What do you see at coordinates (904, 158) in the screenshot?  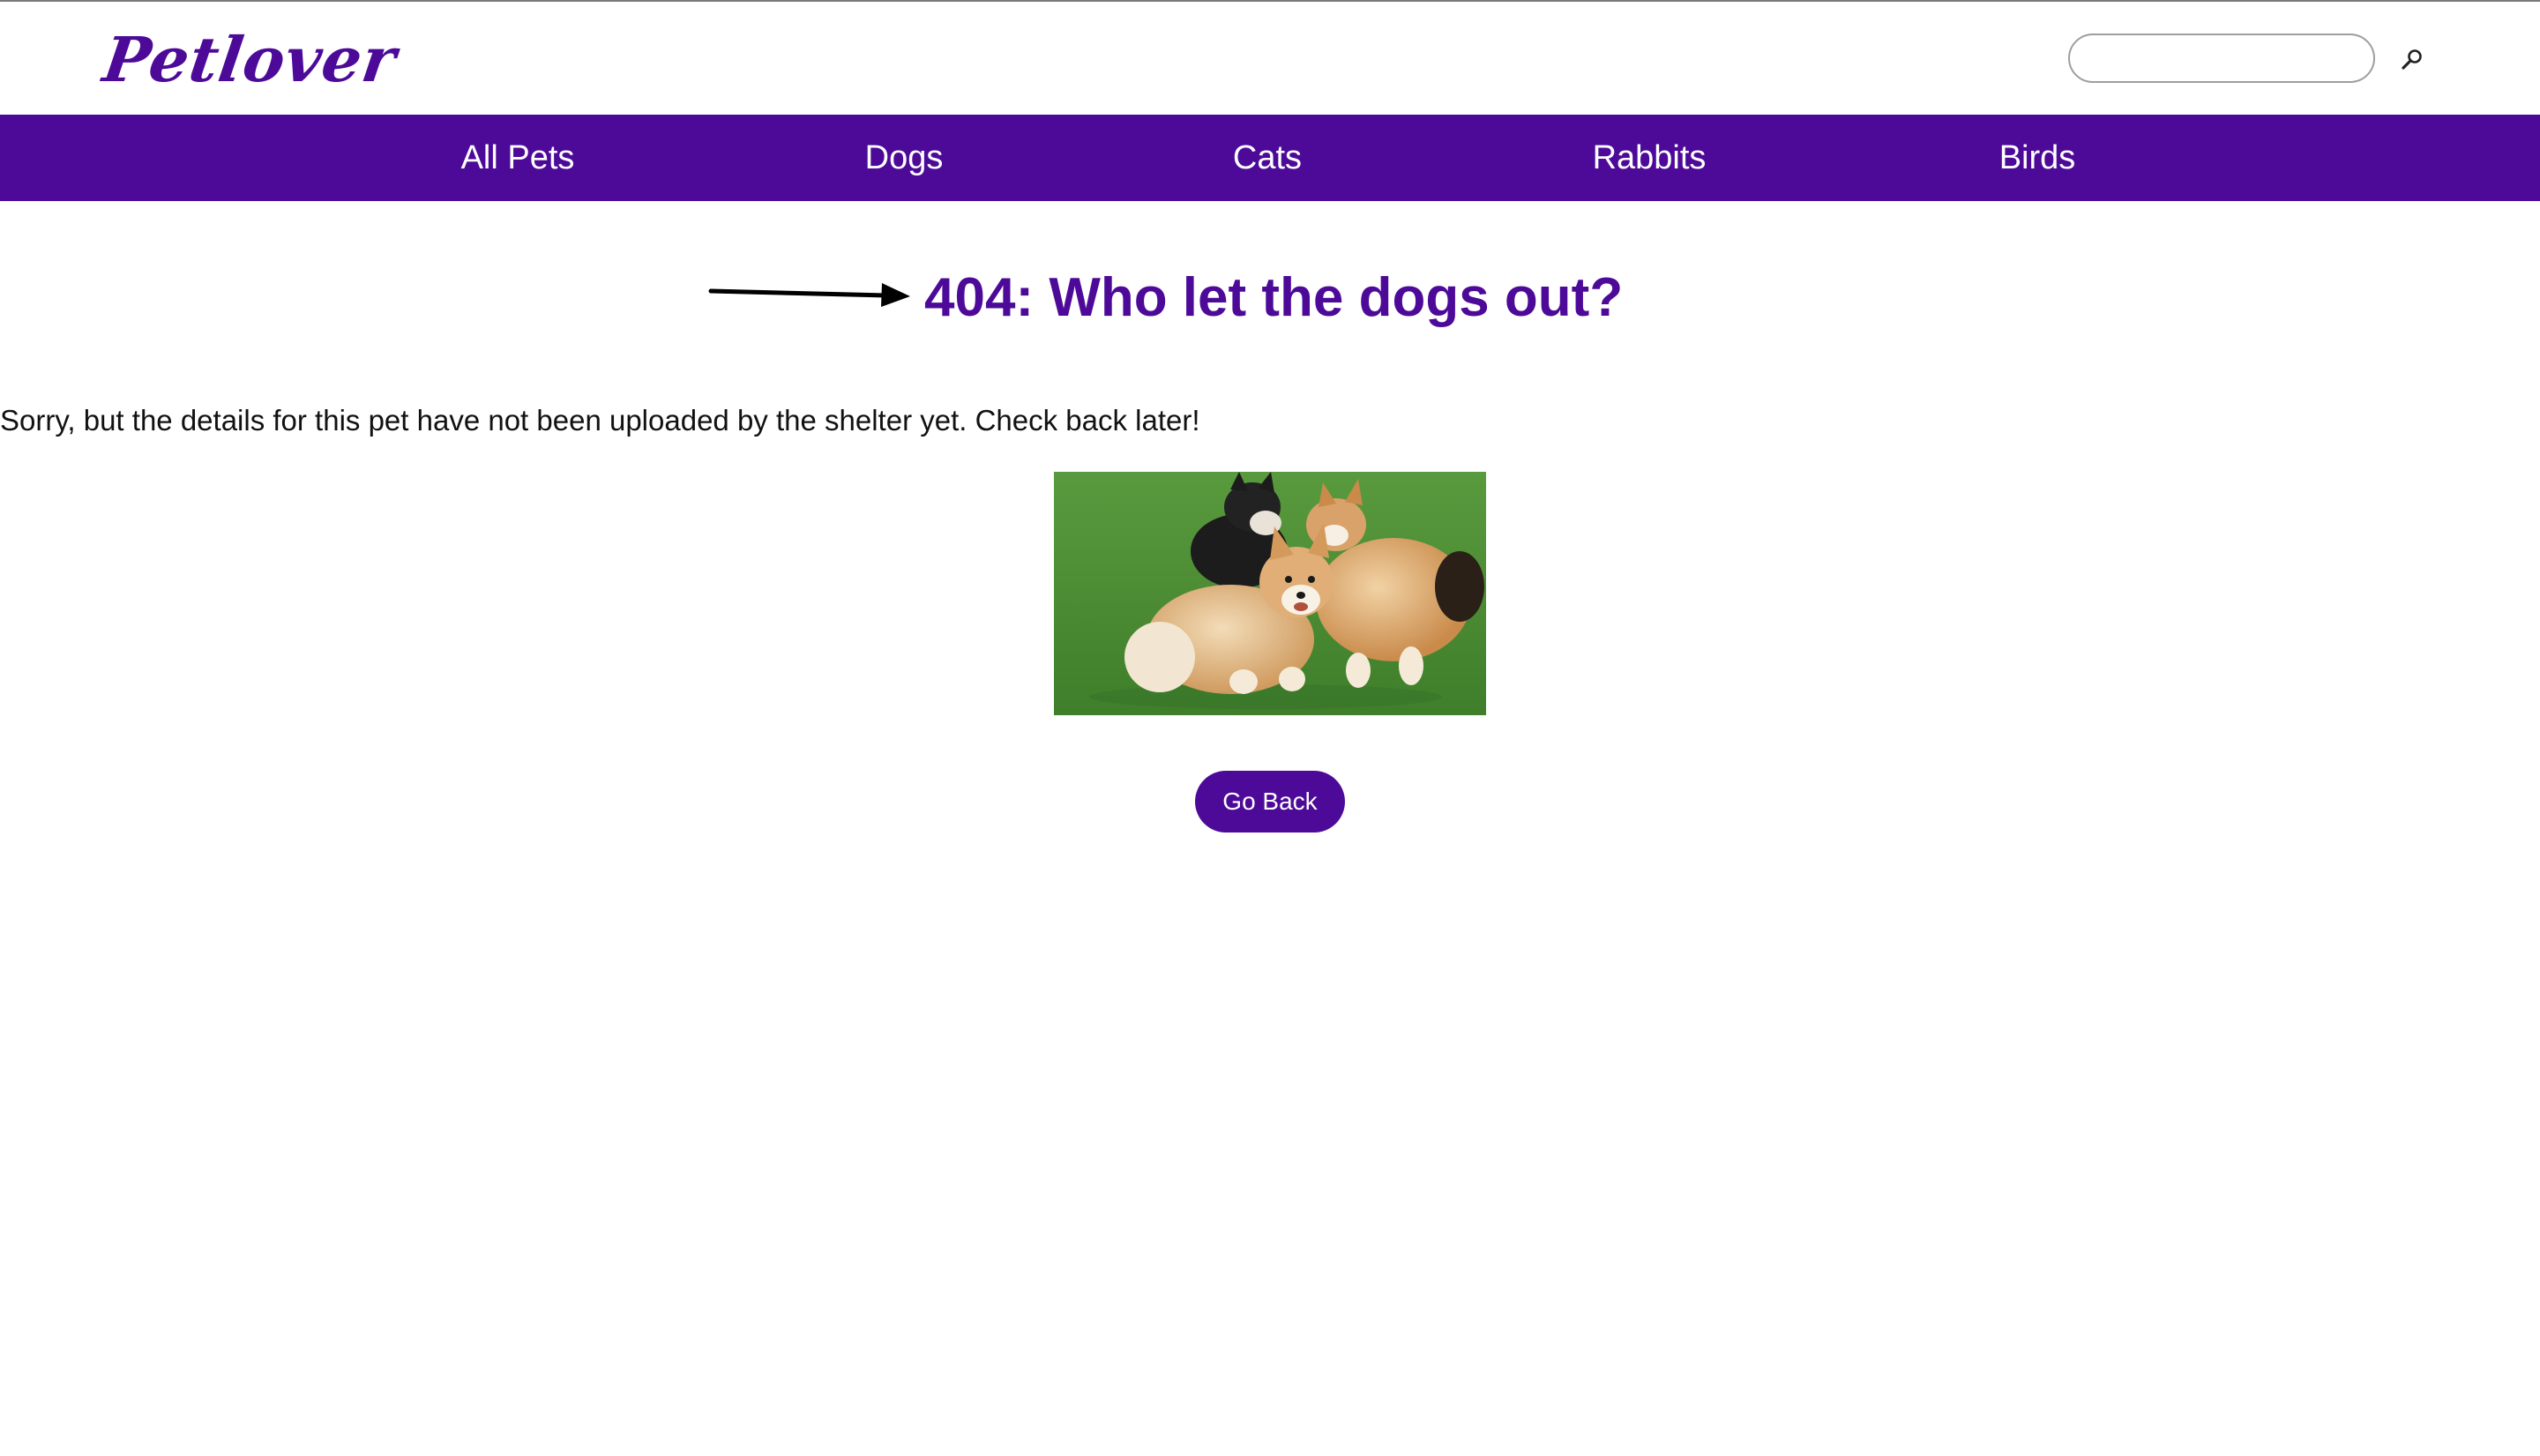 I see `nav-item-dogs: Dogs` at bounding box center [904, 158].